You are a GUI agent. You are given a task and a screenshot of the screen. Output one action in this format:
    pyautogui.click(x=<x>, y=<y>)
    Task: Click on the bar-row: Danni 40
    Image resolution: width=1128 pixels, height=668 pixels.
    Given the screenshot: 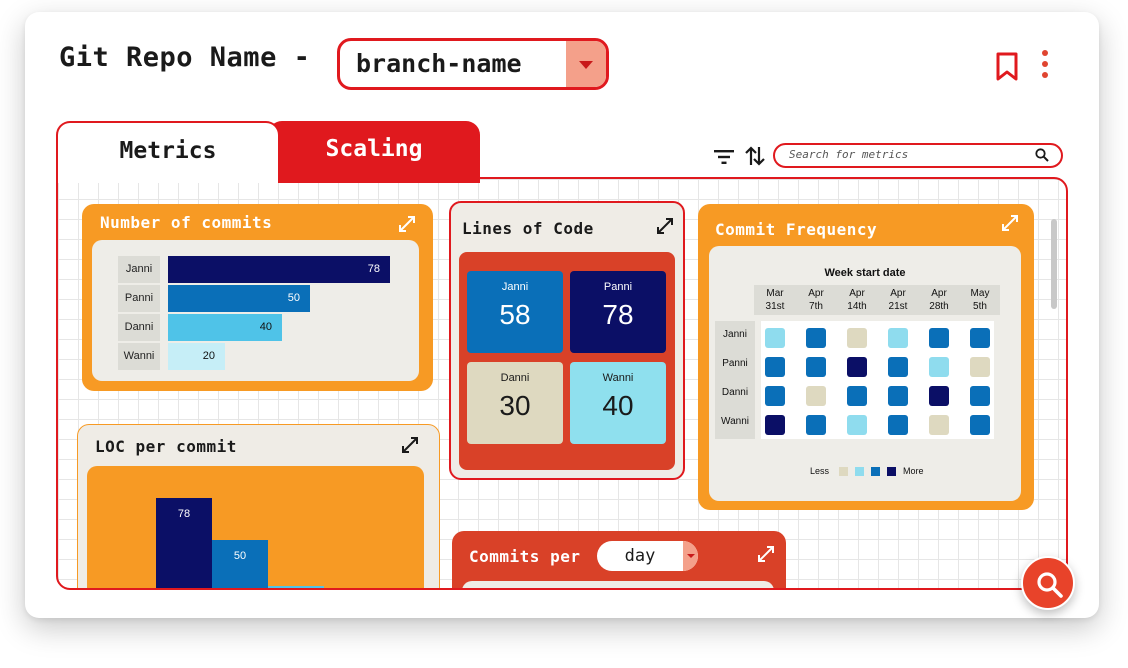 What is the action you would take?
    pyautogui.click(x=268, y=327)
    